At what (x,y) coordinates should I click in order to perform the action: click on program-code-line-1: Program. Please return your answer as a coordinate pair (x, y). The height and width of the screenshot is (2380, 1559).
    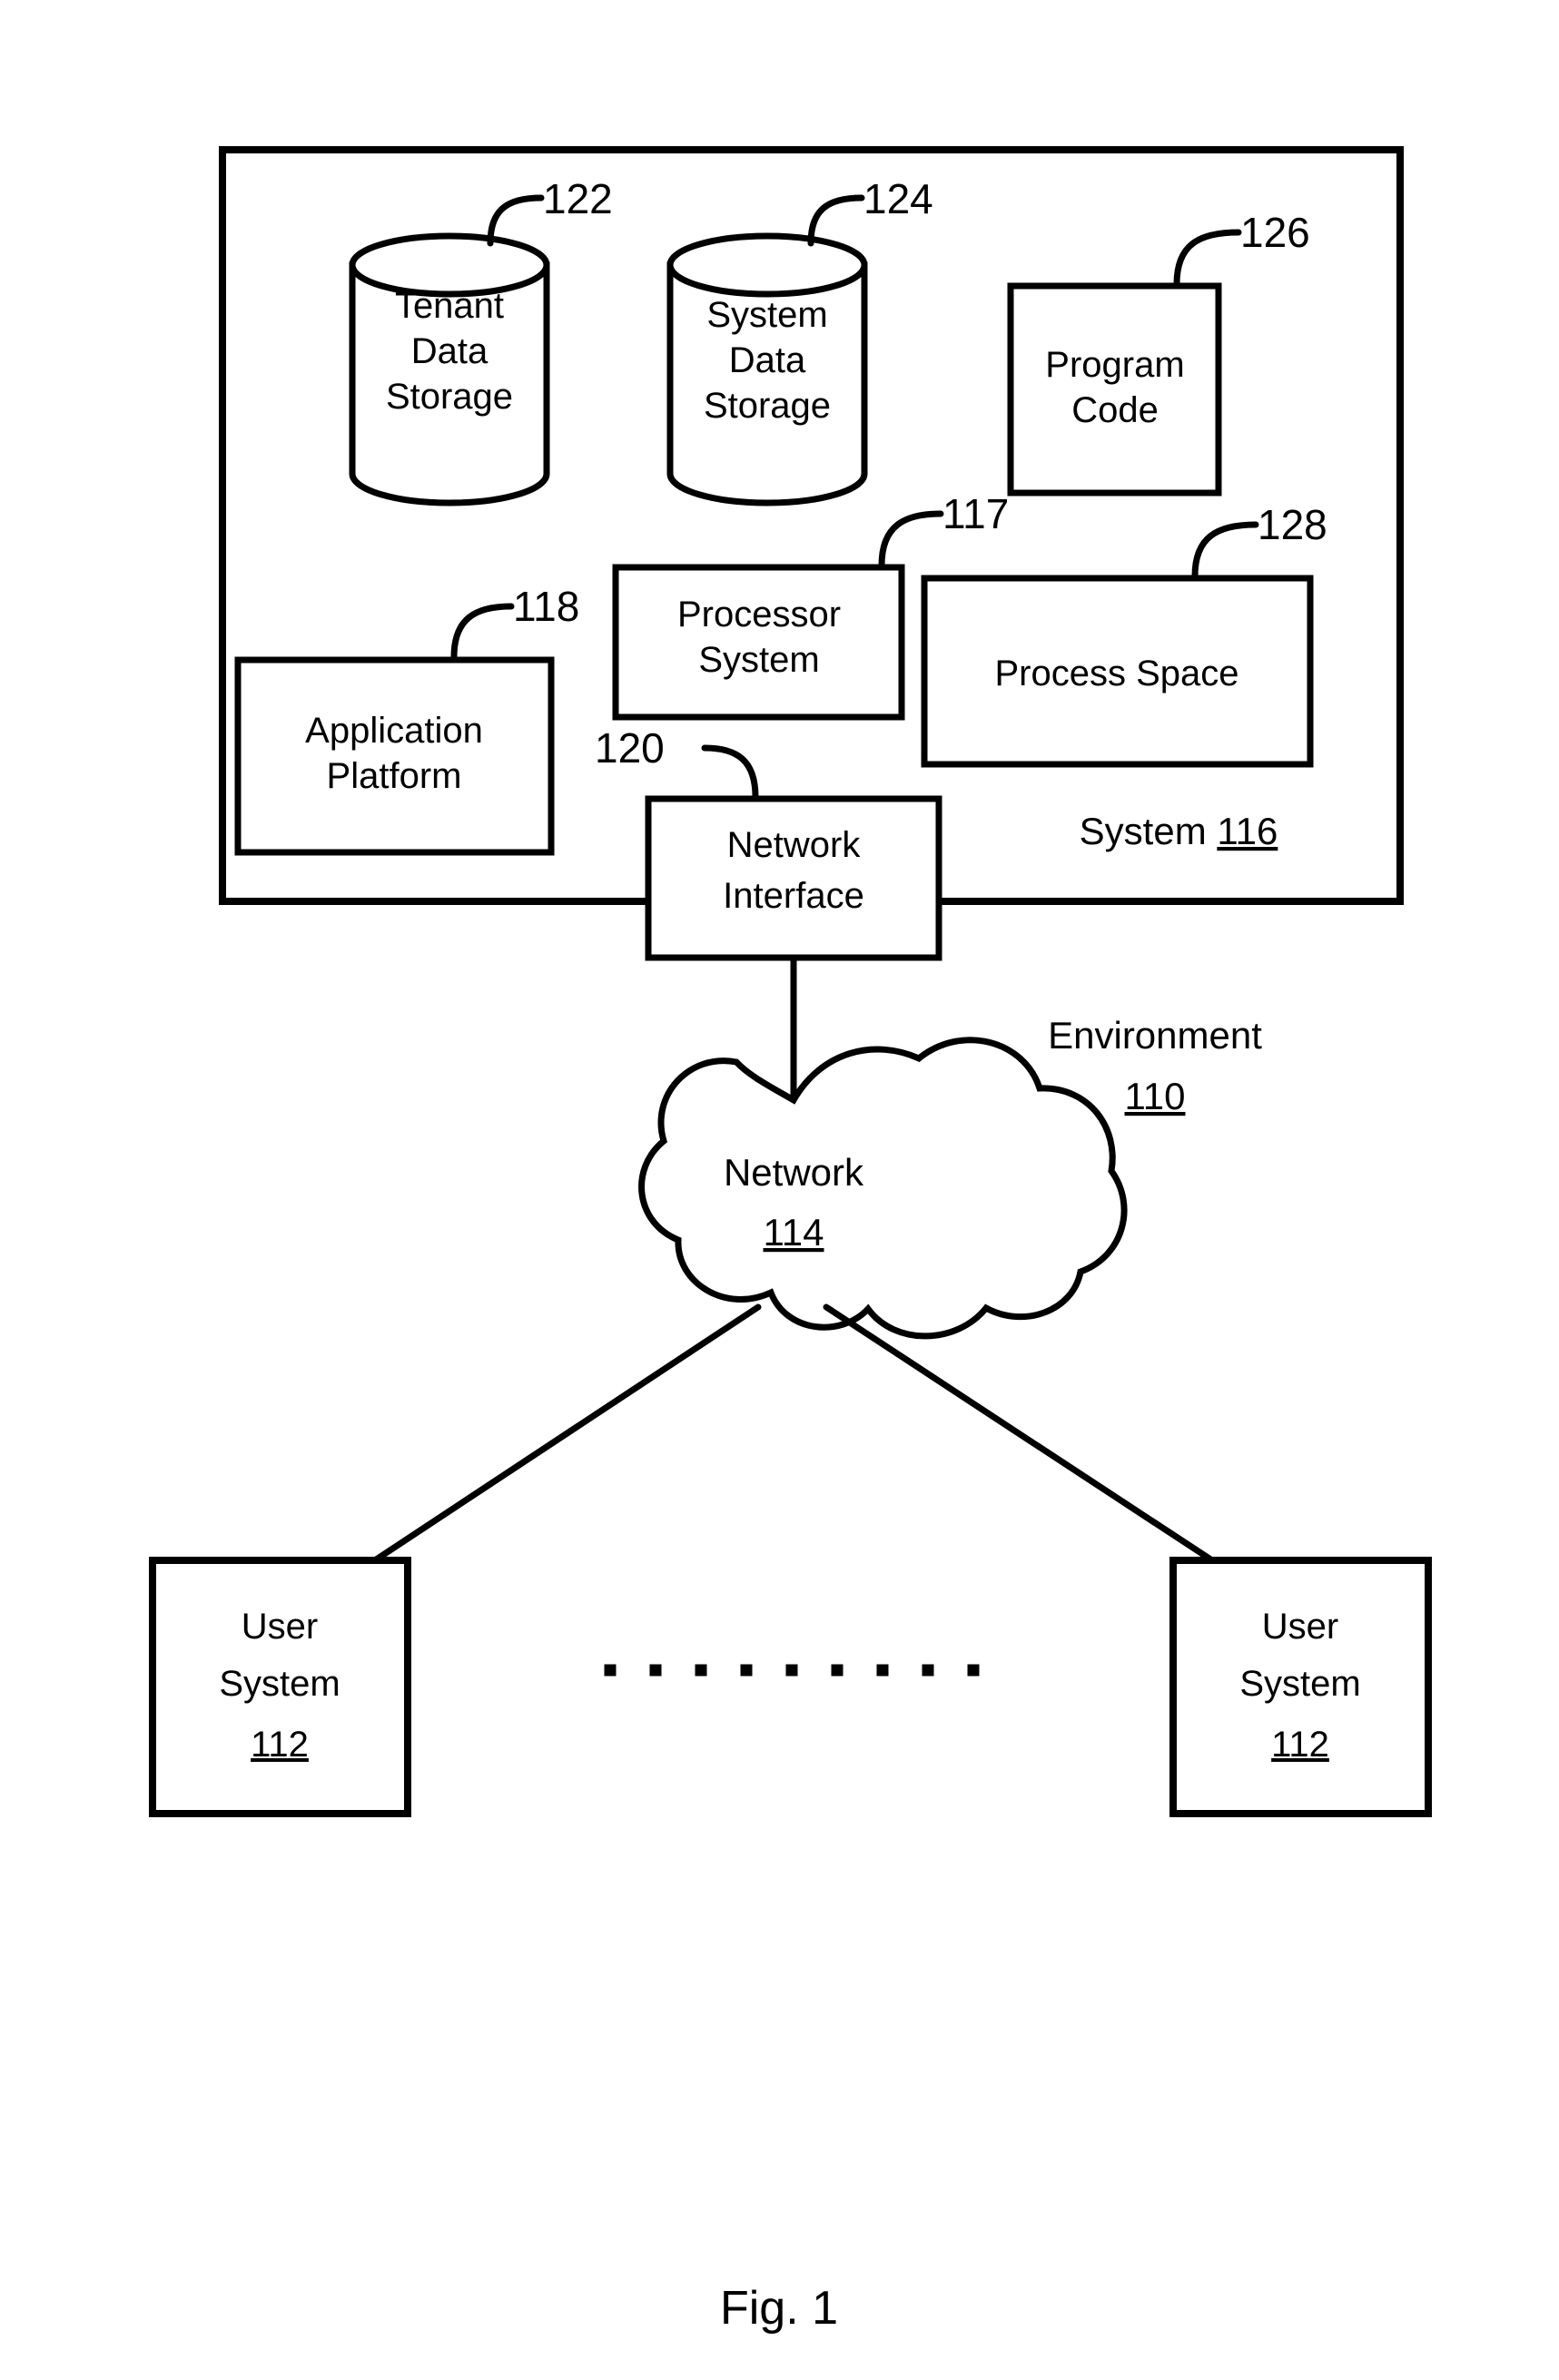
    Looking at the image, I should click on (1114, 365).